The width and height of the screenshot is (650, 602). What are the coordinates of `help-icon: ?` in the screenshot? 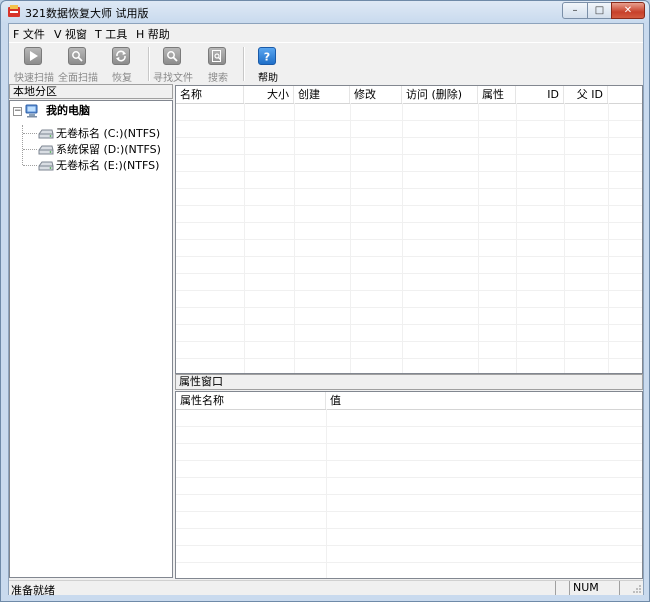 It's located at (267, 56).